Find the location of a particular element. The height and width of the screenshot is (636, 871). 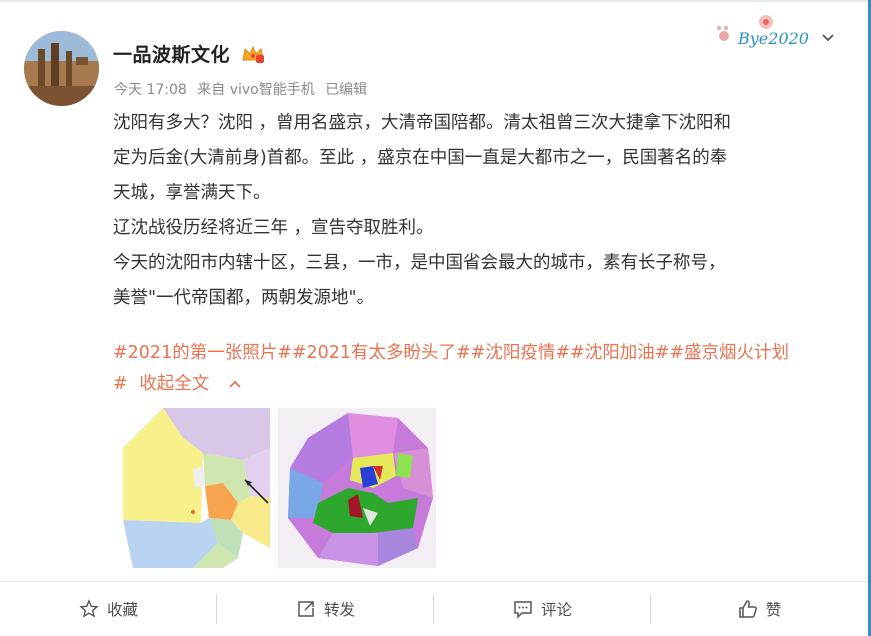

content-line: 定为后金(大清前身)首都。至此 ，盛京在中国一直是大都市之一，民国著名的奉 is located at coordinates (420, 158).